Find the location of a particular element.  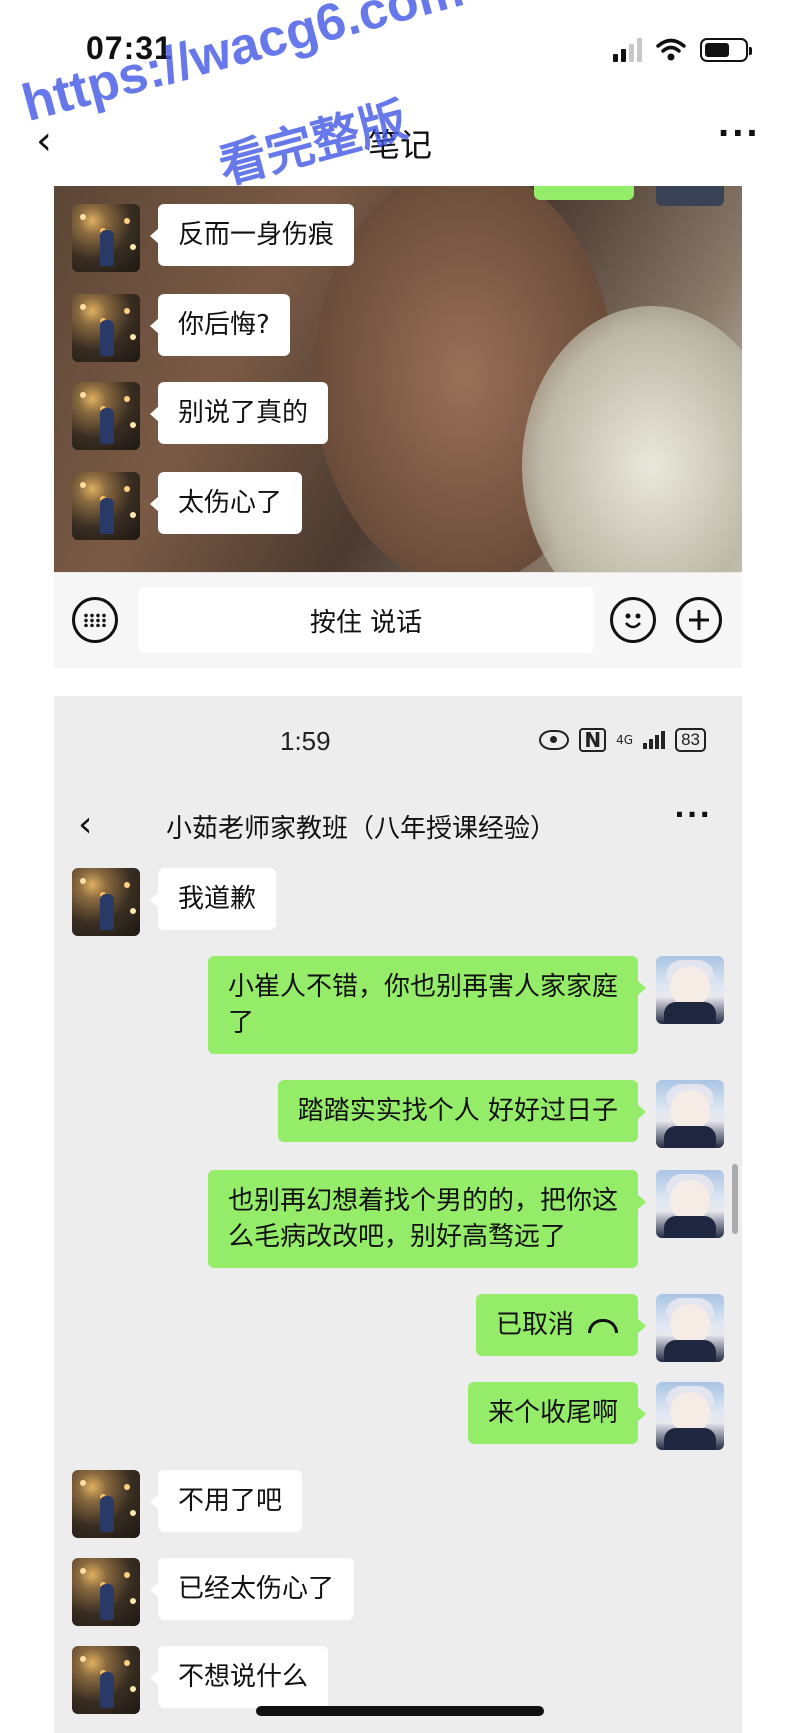

list-item: 踏踏实实找个人 好好过日子 is located at coordinates (500, 1114).